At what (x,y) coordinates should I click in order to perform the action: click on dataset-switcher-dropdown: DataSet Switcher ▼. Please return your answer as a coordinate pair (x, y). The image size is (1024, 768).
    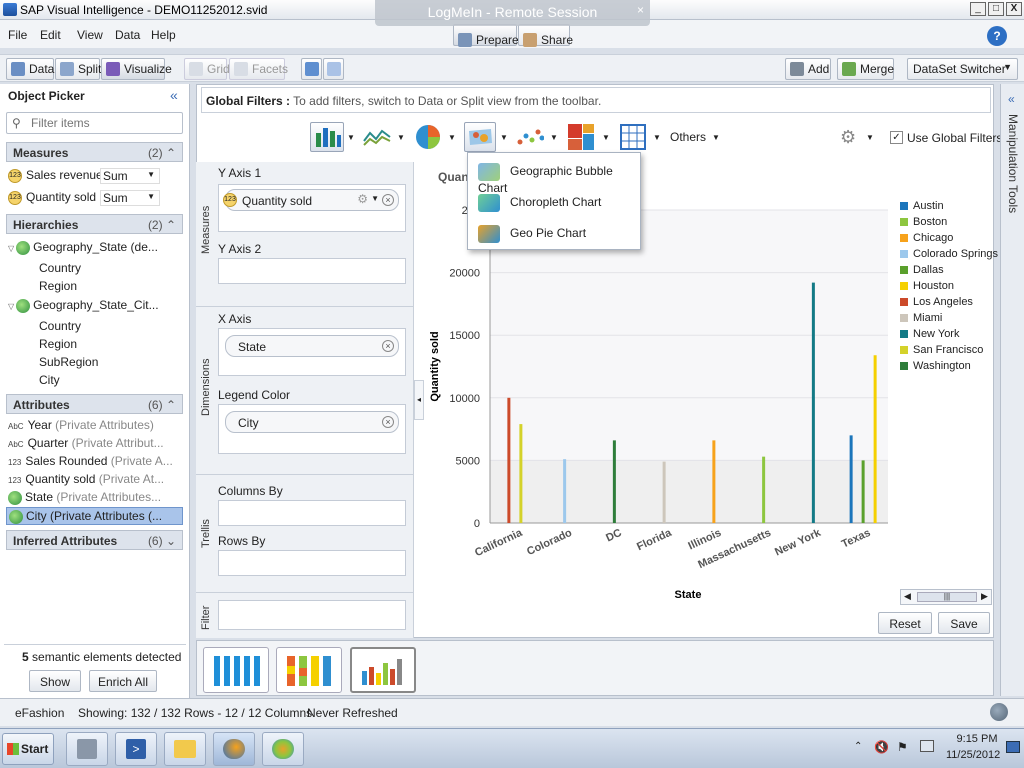
    Looking at the image, I should click on (962, 69).